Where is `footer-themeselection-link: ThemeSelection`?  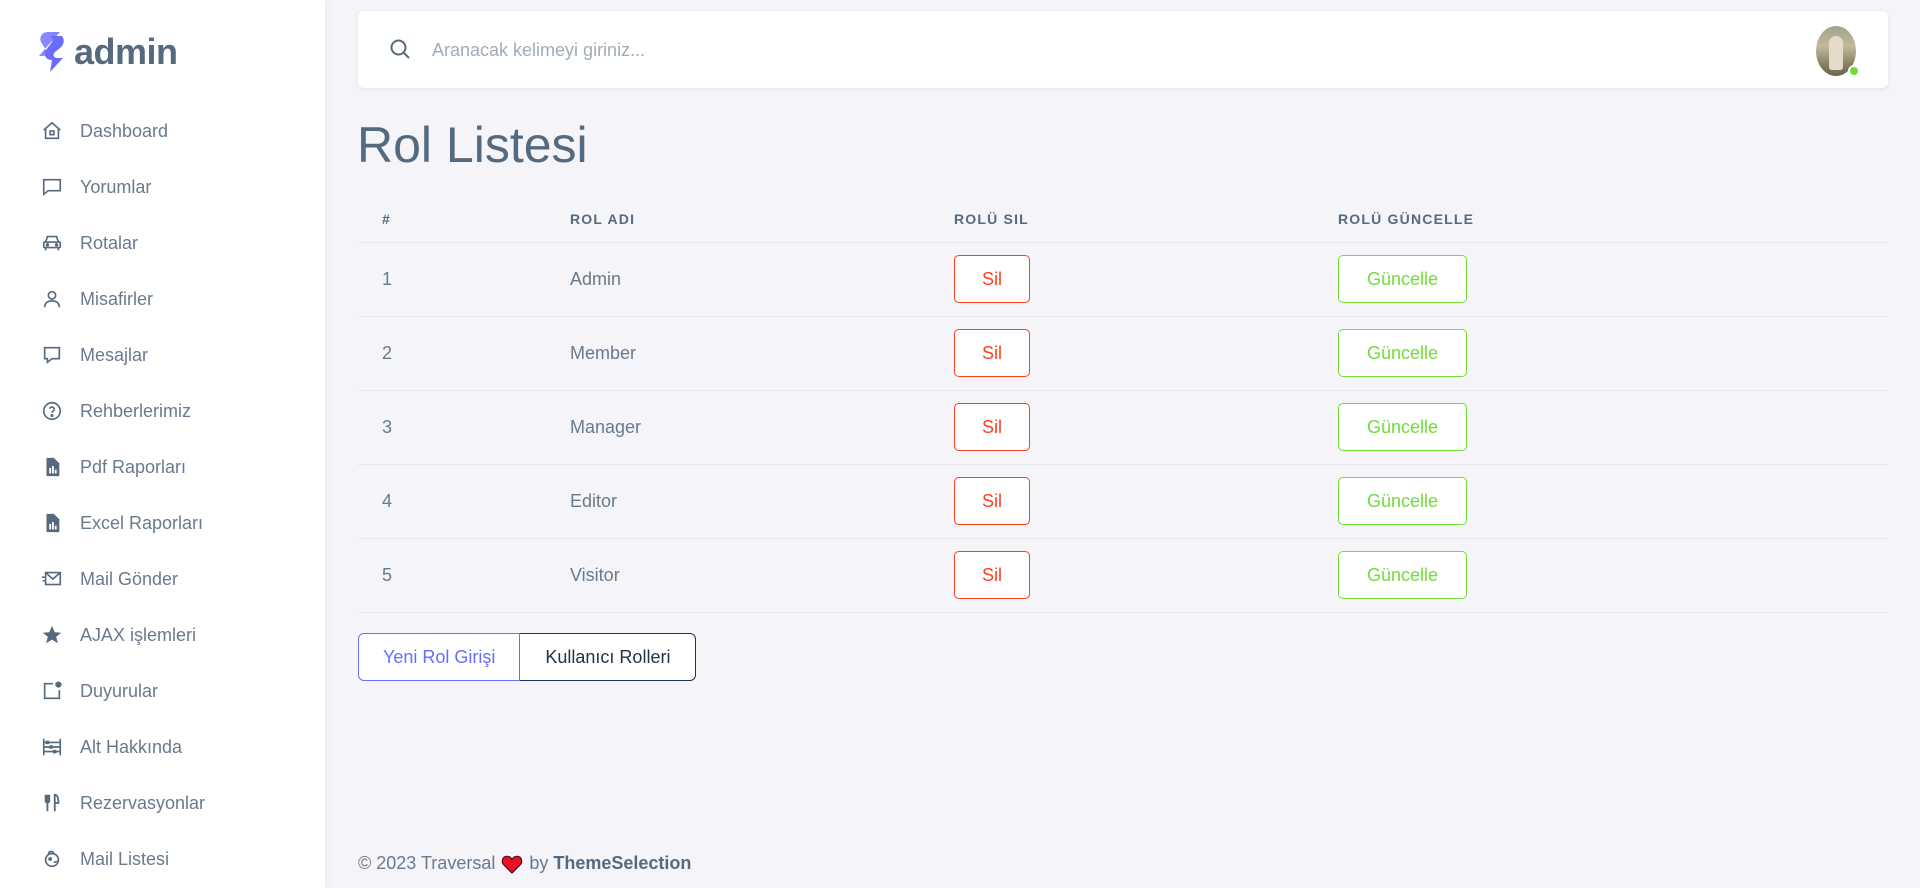
footer-themeselection-link: ThemeSelection is located at coordinates (622, 863).